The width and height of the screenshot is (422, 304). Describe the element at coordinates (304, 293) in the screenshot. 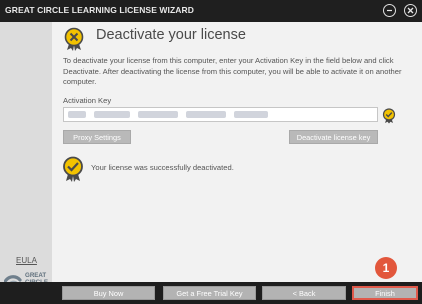

I see `back-button: < Back` at that location.